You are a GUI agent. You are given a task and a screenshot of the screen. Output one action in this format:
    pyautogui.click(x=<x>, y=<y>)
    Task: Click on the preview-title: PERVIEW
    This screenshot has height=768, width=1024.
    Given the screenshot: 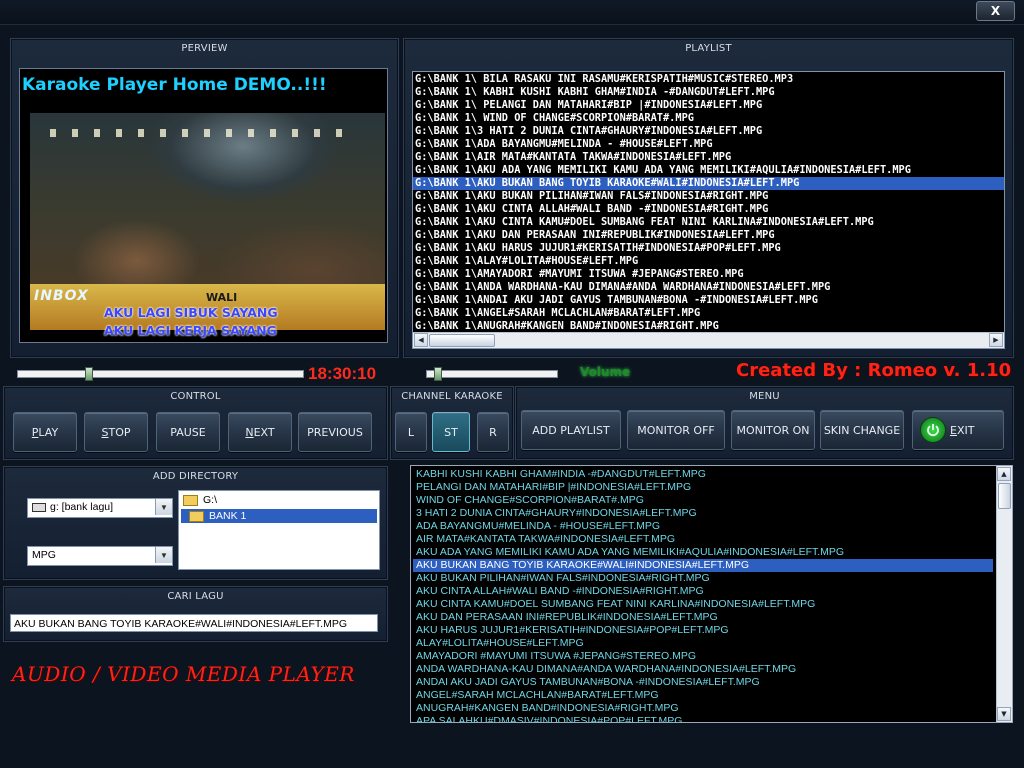 What is the action you would take?
    pyautogui.click(x=204, y=48)
    